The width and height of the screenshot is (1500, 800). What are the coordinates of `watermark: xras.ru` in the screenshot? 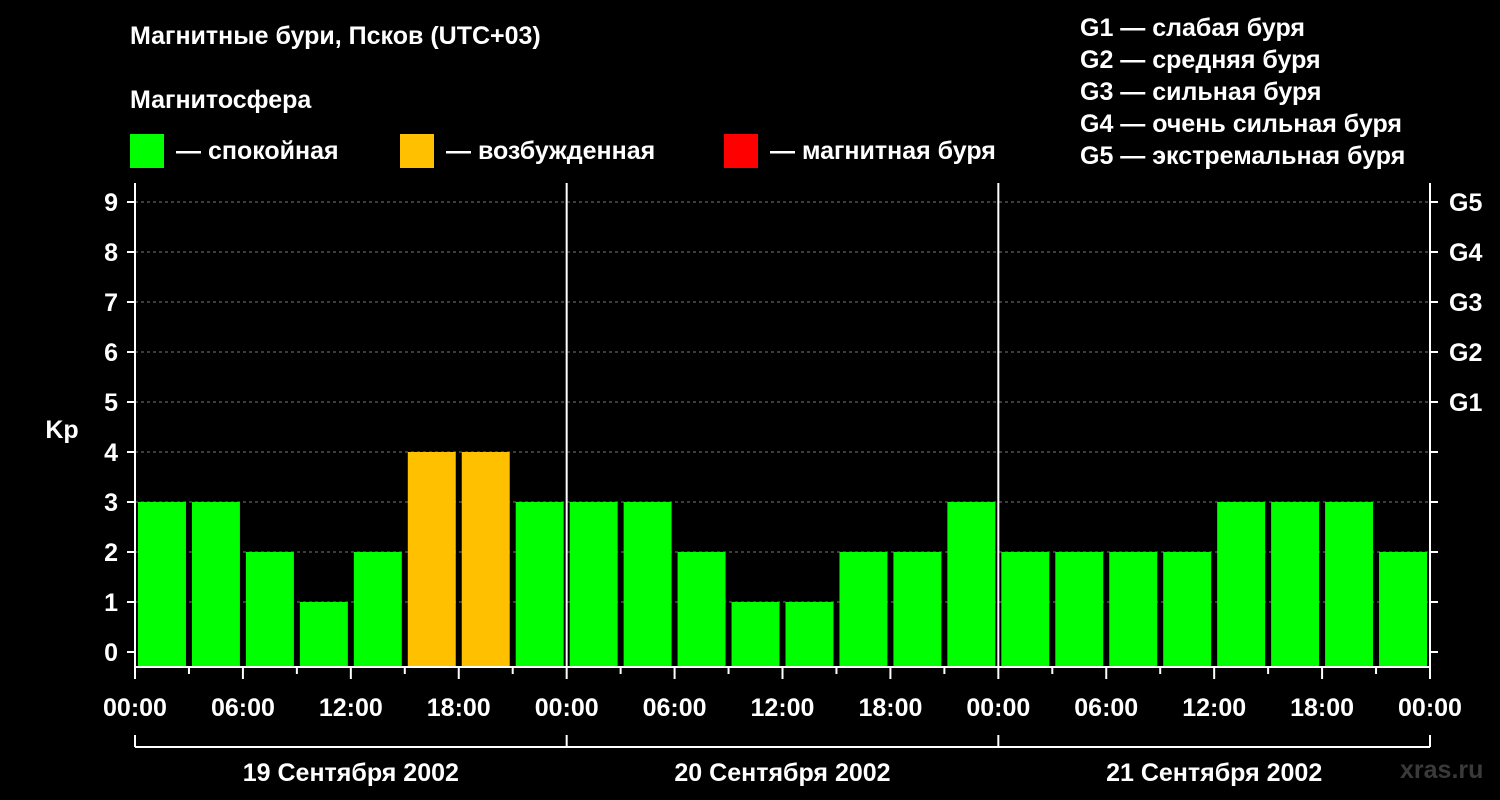 It's located at (1442, 770).